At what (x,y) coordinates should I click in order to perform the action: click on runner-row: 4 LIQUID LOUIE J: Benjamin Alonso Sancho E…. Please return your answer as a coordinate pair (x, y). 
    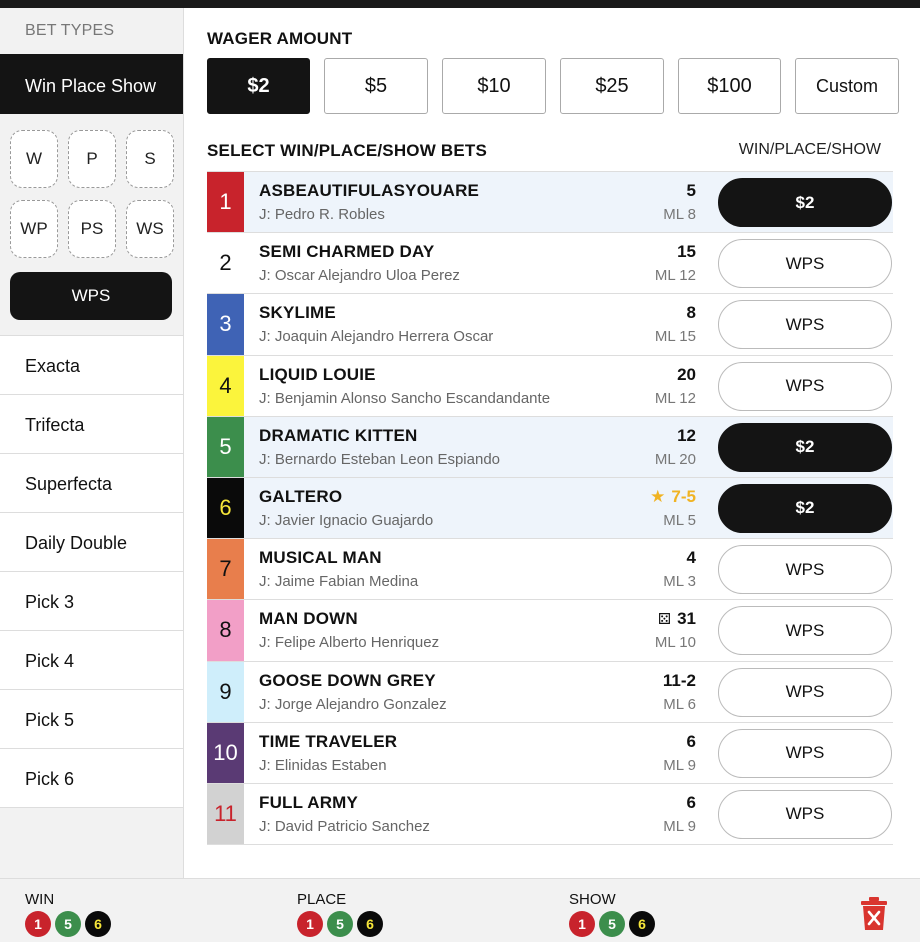
    Looking at the image, I should click on (550, 386).